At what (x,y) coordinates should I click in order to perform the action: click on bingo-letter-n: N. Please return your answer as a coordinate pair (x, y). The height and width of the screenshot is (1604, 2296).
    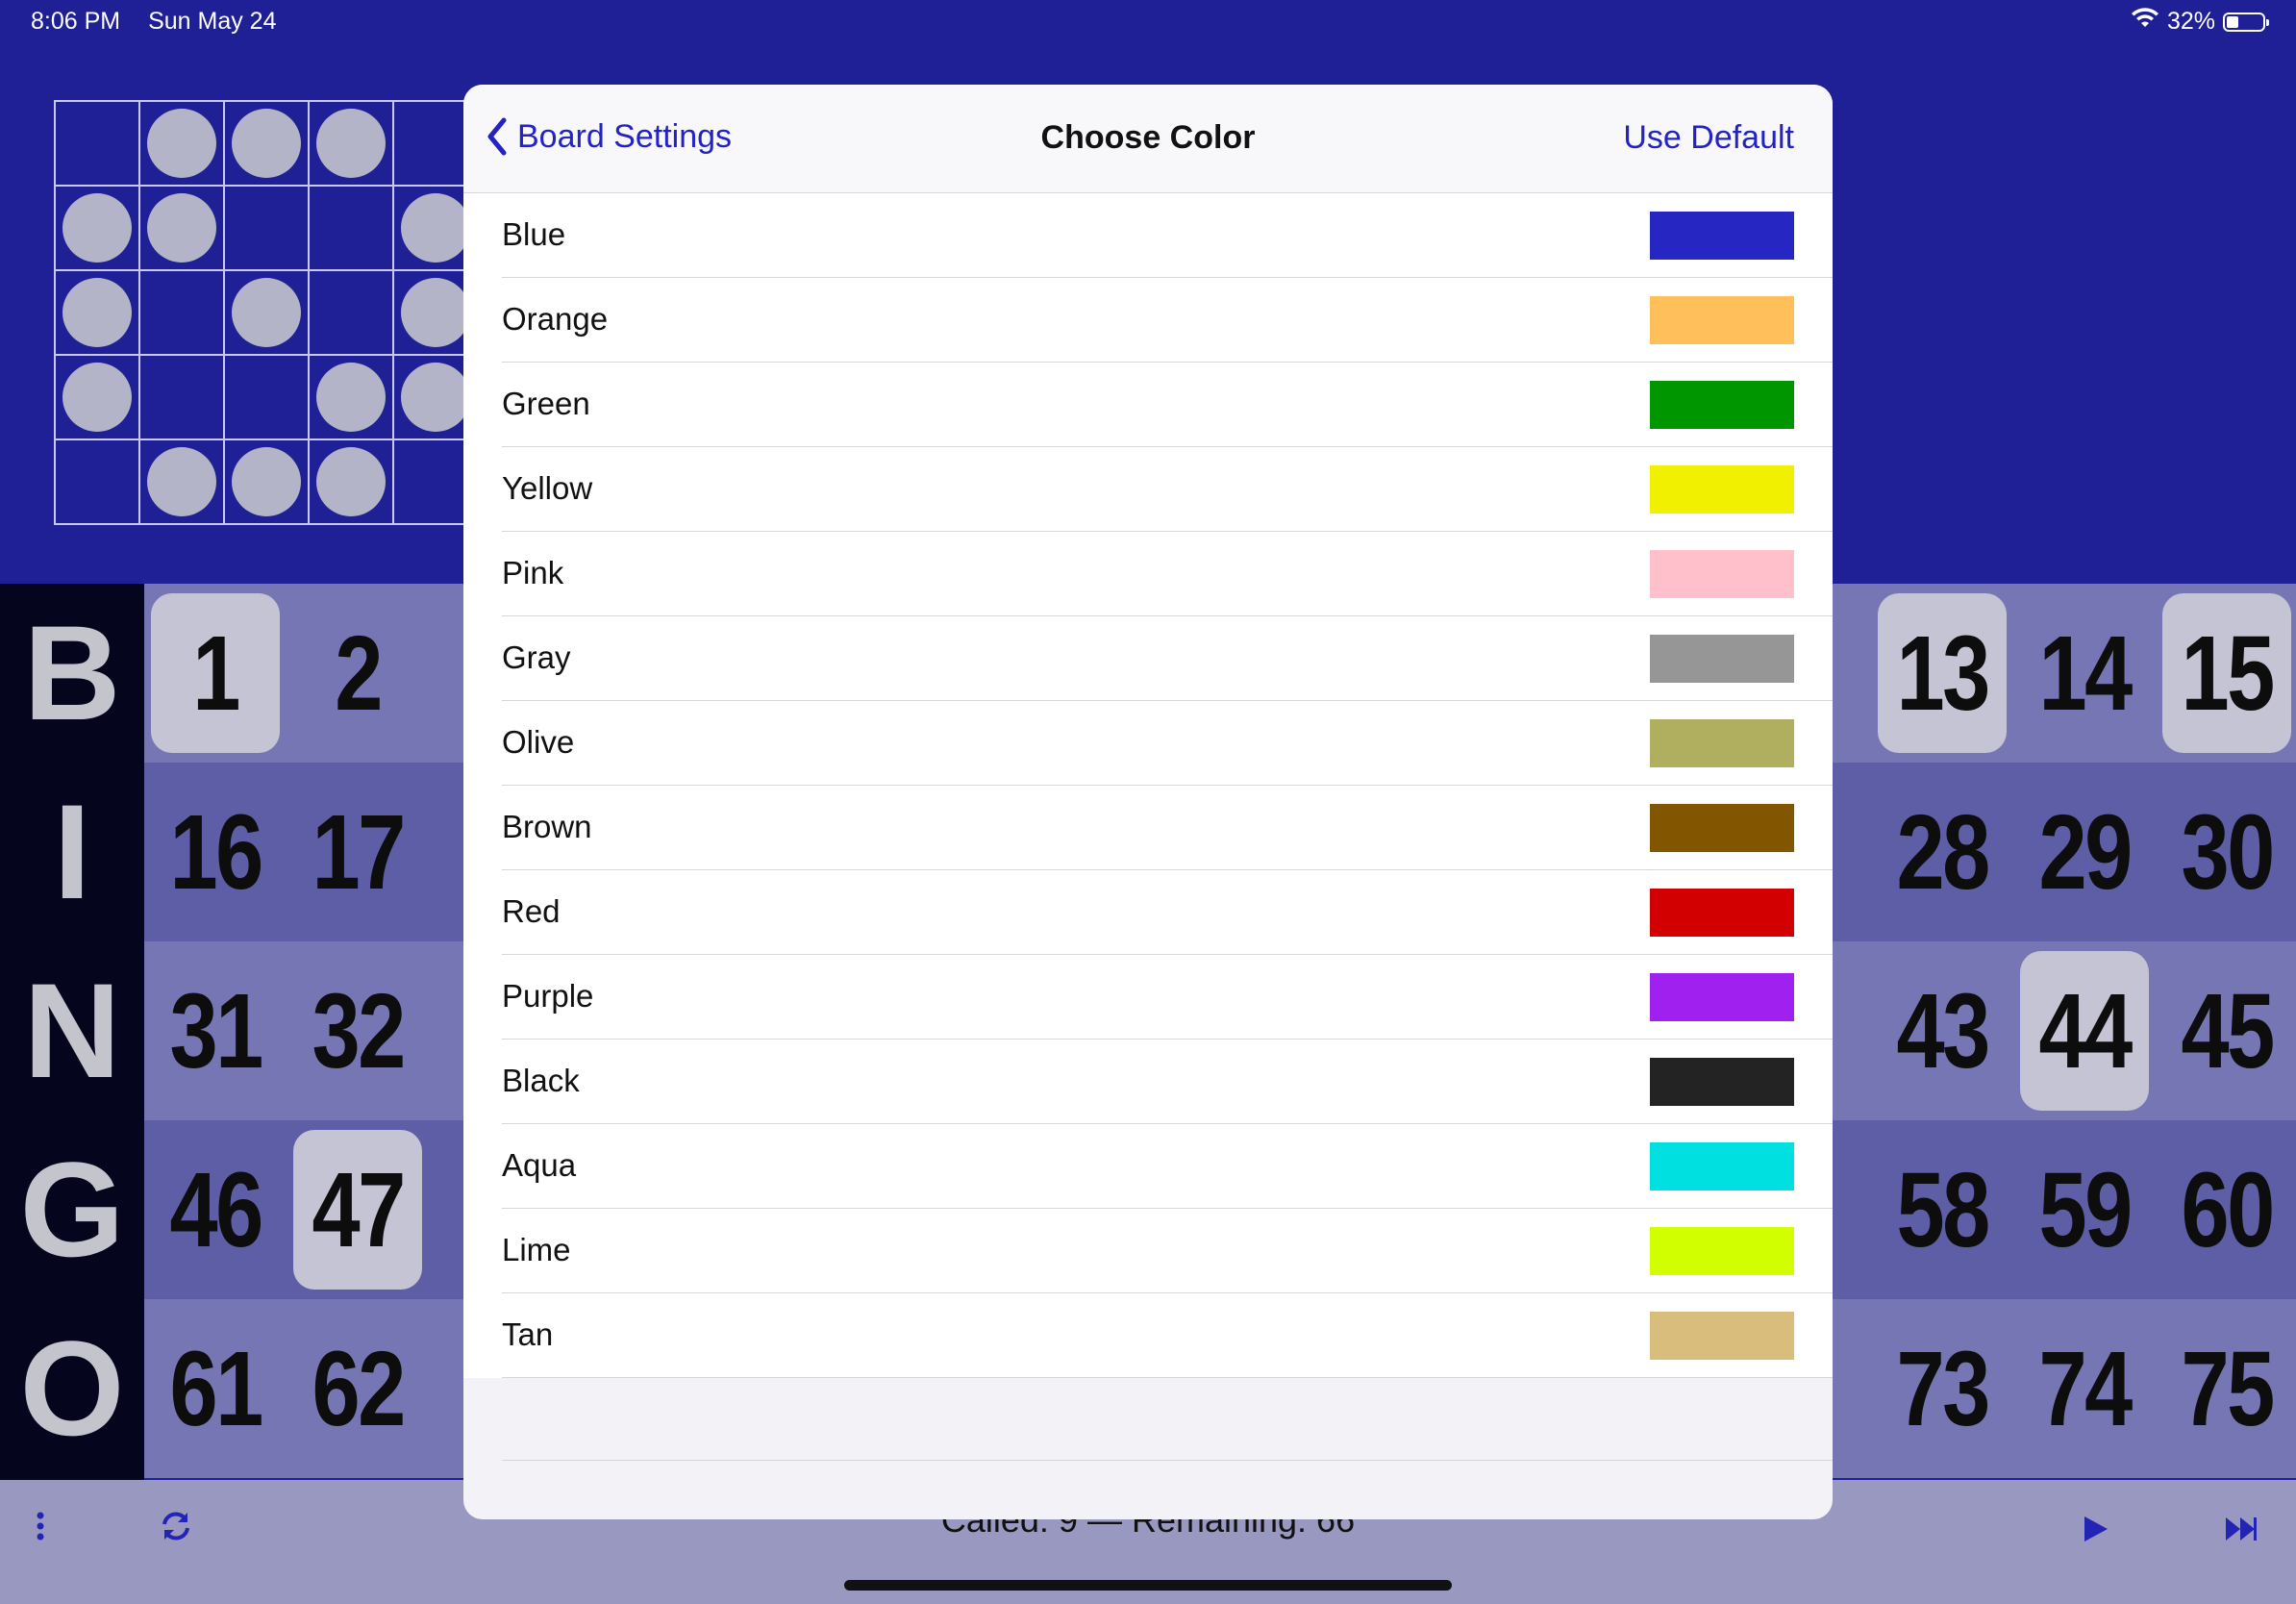
    Looking at the image, I should click on (72, 1030).